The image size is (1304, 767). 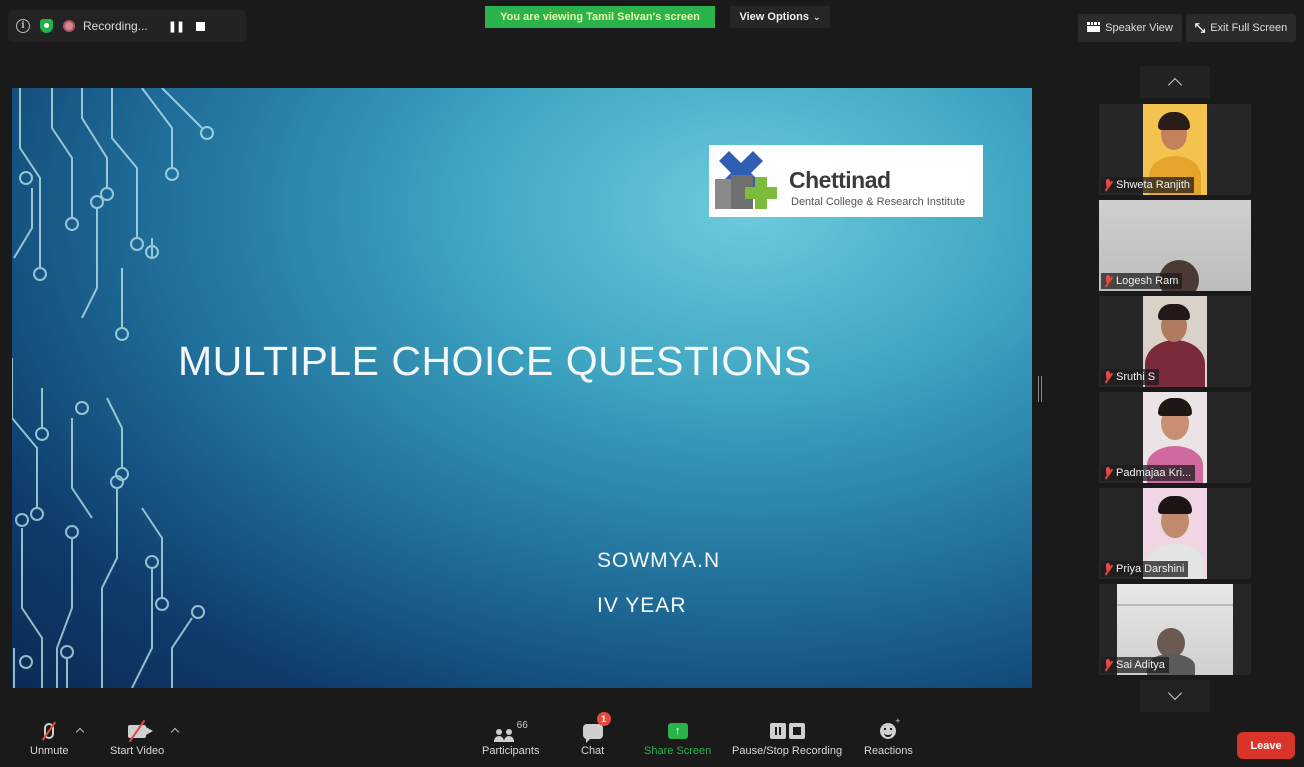 I want to click on view-options-button: View Options ⌄, so click(x=780, y=17).